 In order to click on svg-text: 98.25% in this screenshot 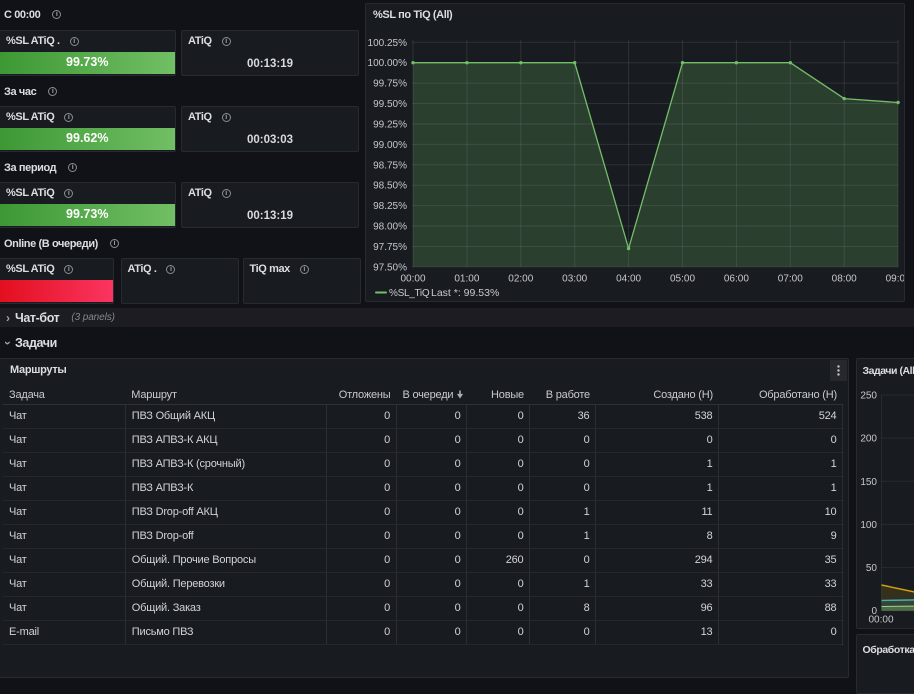, I will do `click(390, 206)`.